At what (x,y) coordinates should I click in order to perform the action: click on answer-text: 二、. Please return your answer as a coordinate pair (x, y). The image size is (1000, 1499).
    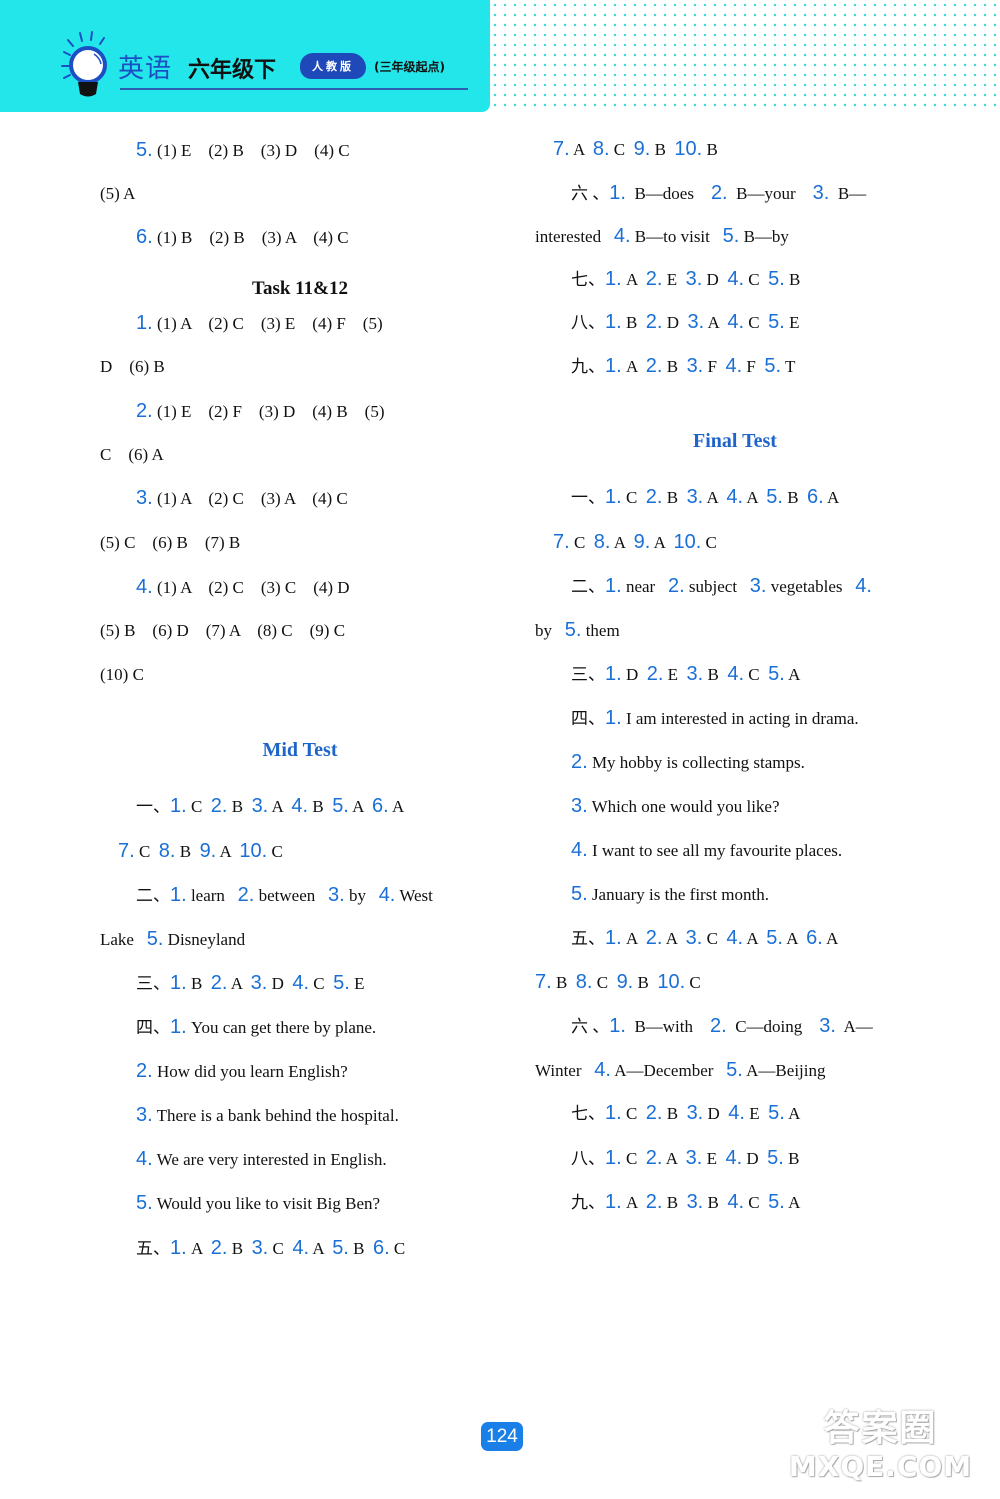
    Looking at the image, I should click on (153, 895).